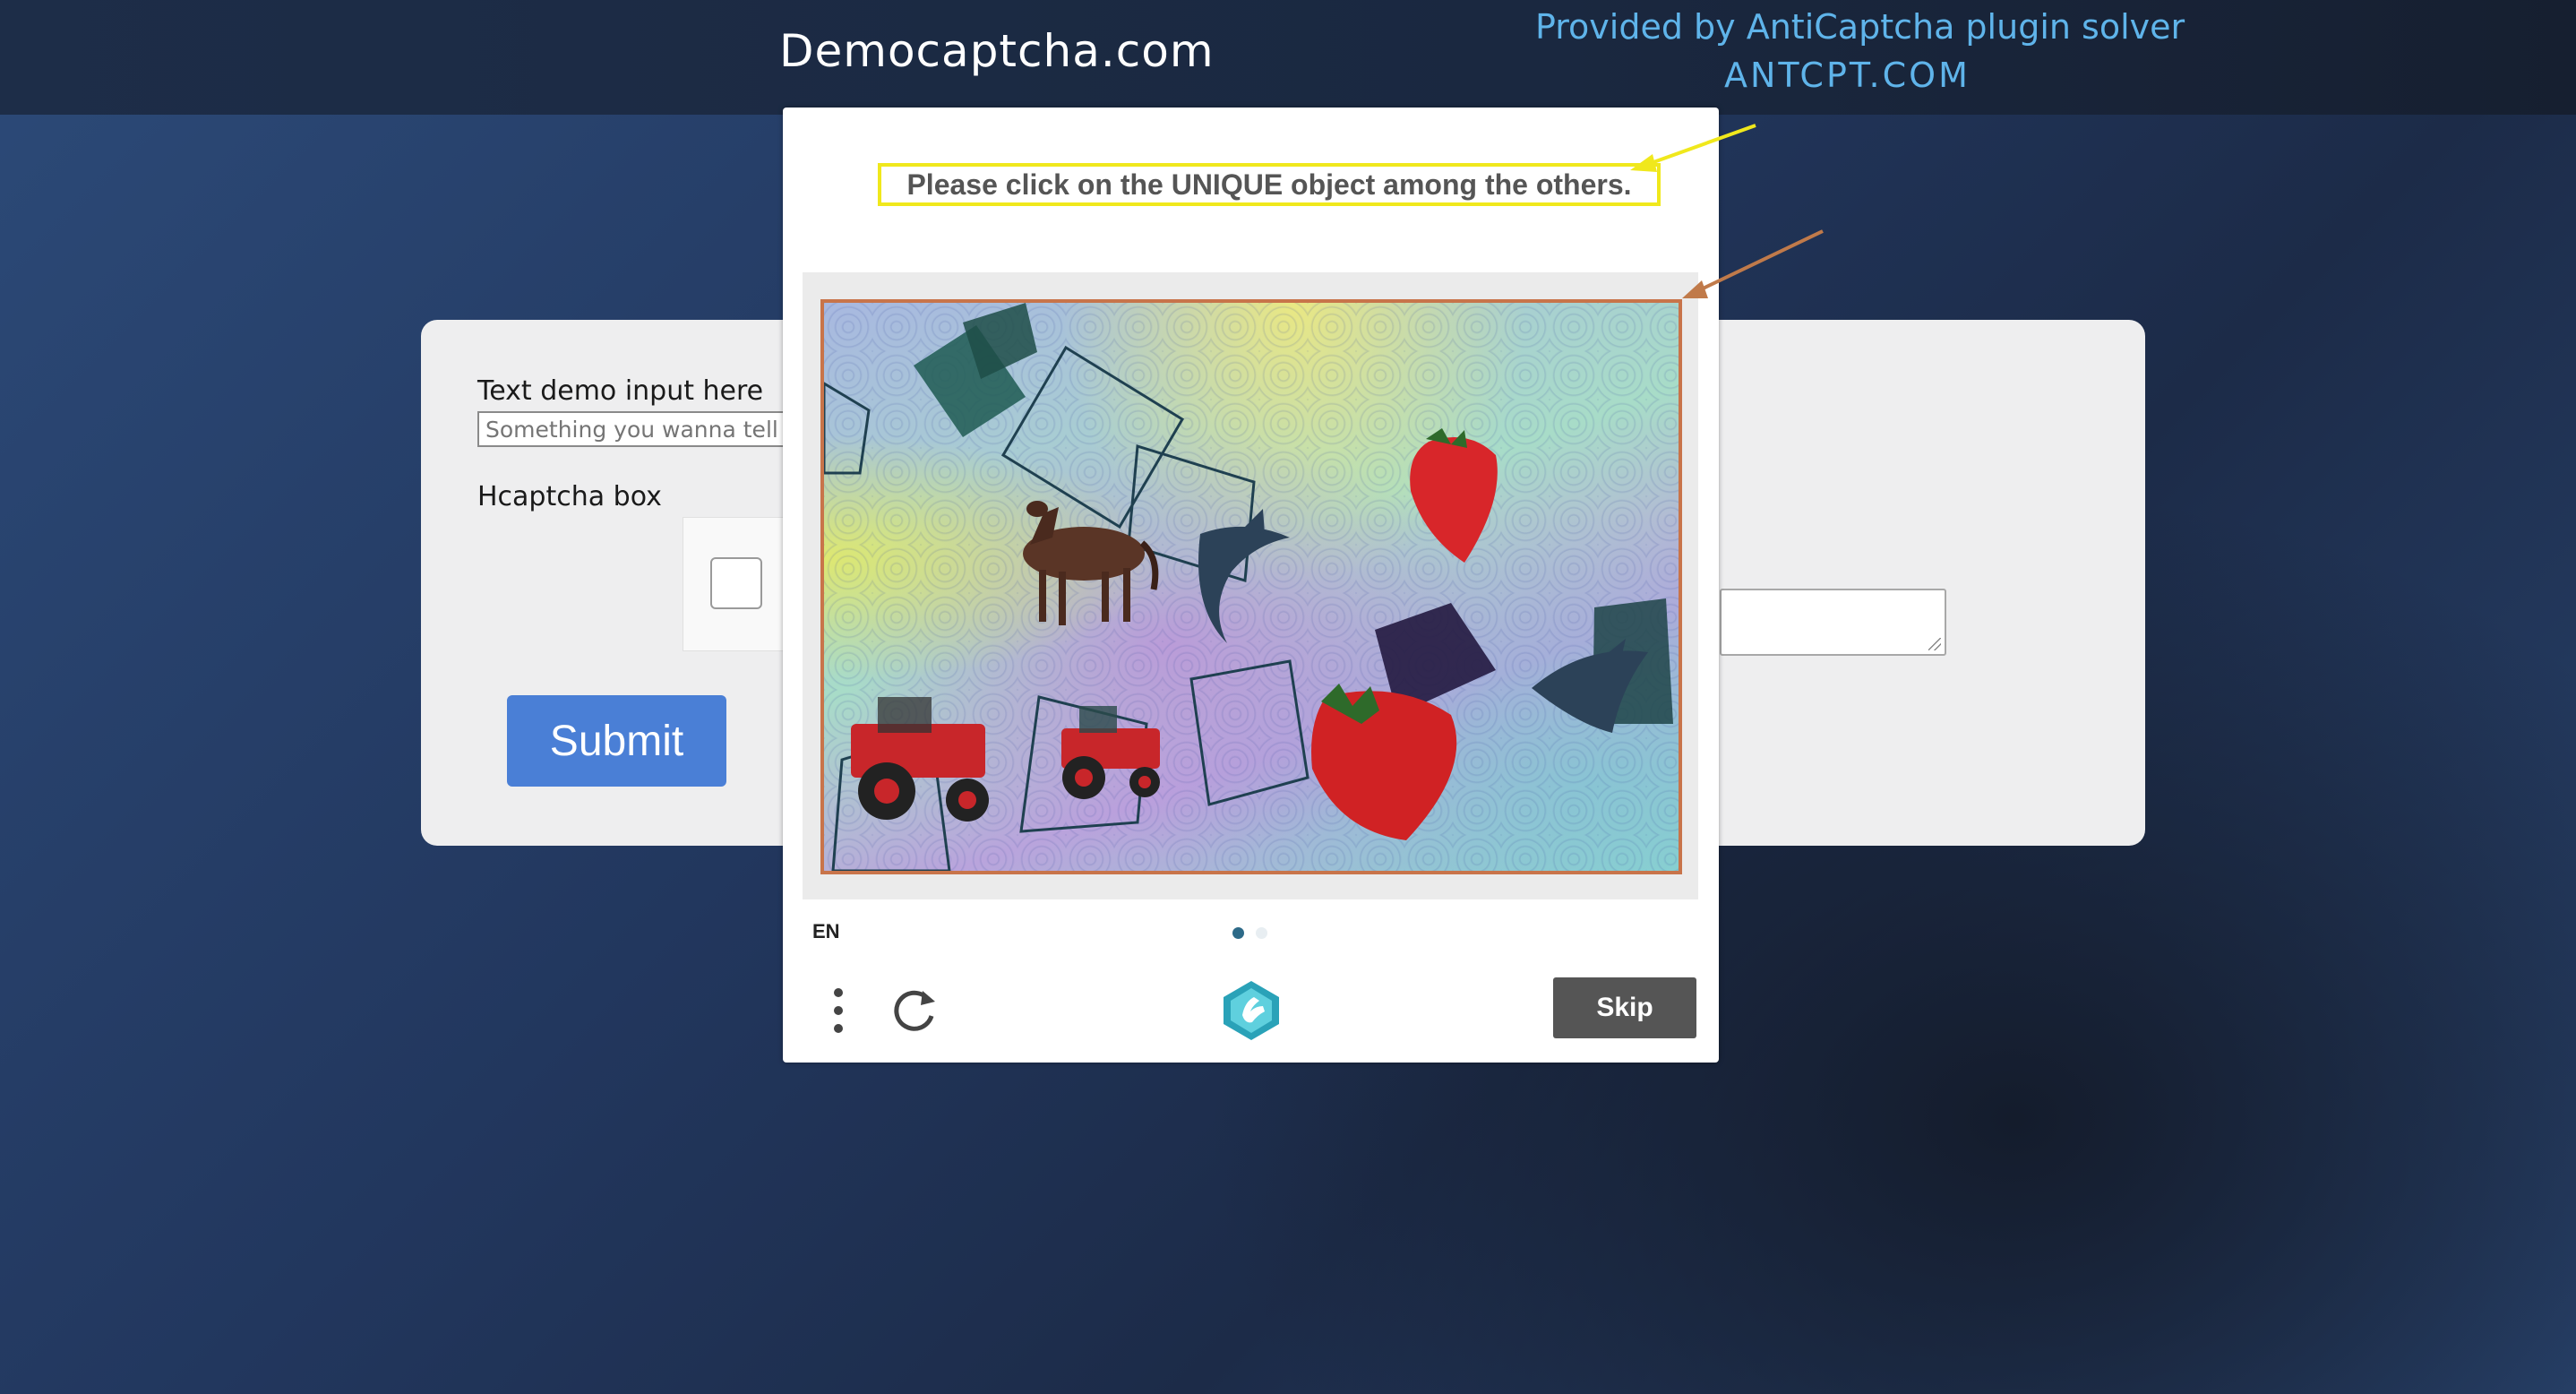 This screenshot has height=1394, width=2576. I want to click on text-input-label: Text demo input here, so click(620, 391).